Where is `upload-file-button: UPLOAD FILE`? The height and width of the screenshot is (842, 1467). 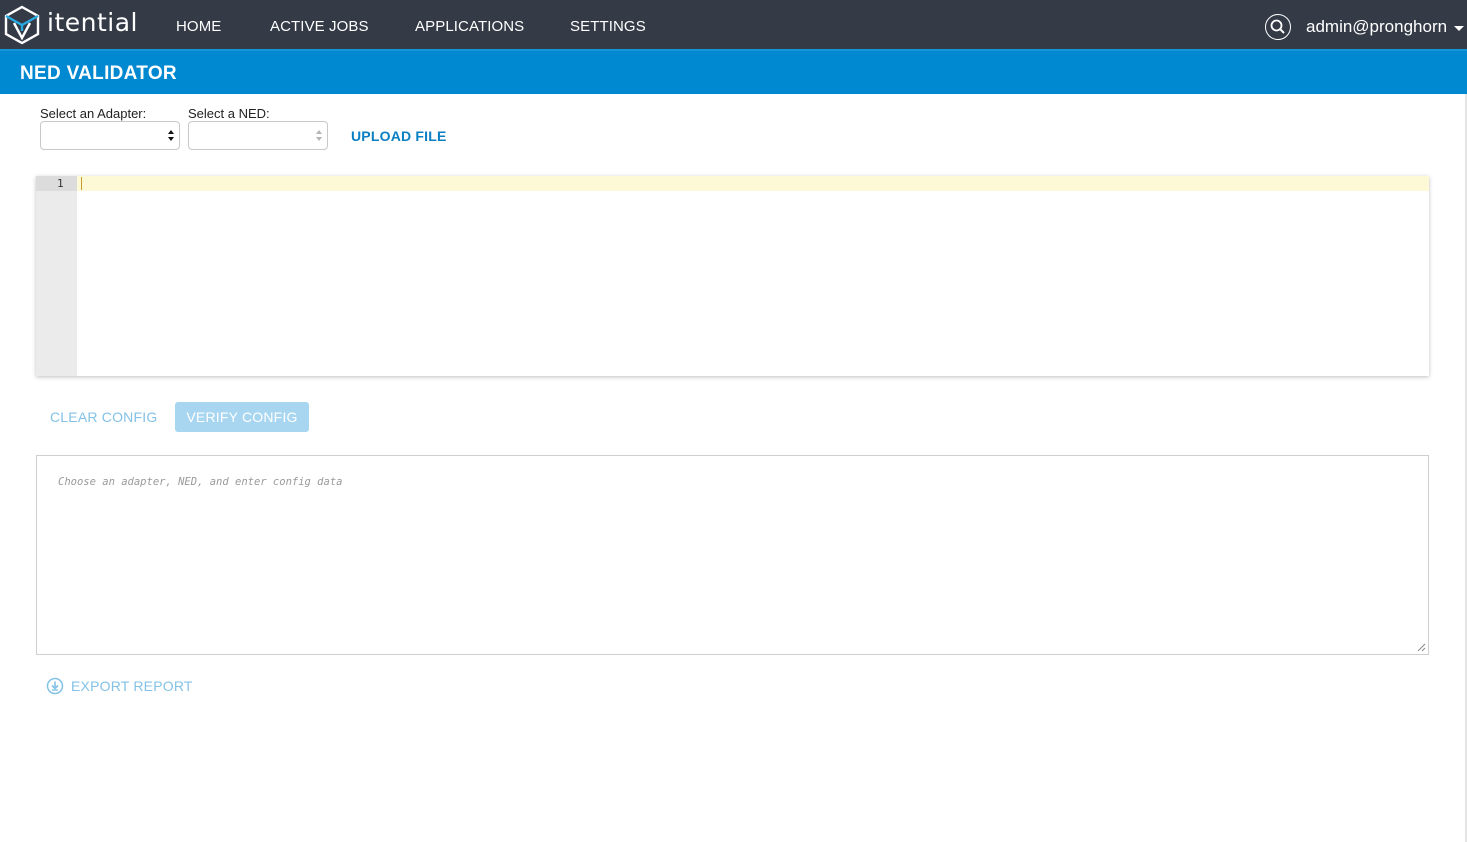 upload-file-button: UPLOAD FILE is located at coordinates (399, 136).